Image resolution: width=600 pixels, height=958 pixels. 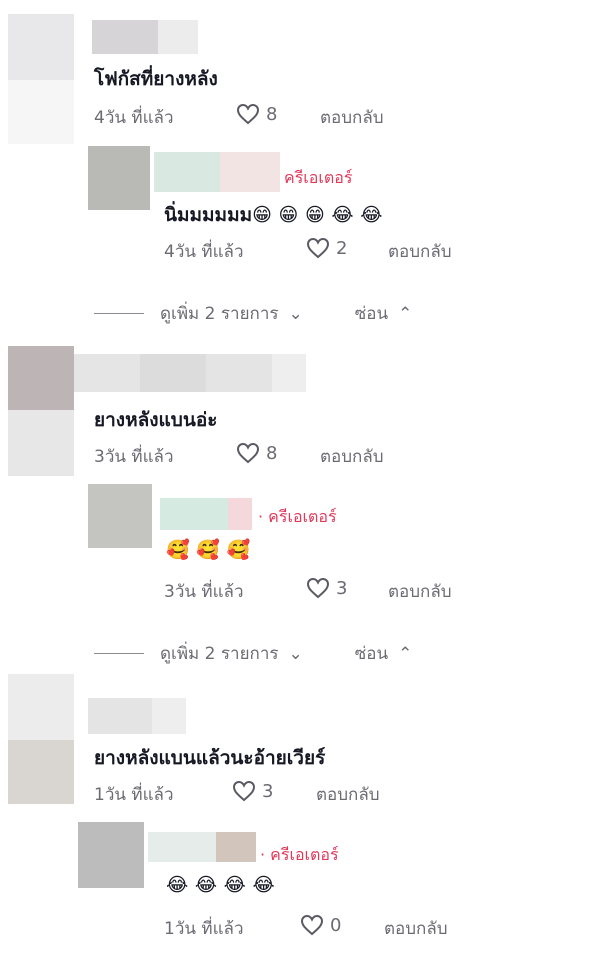 What do you see at coordinates (208, 550) in the screenshot?
I see `reply-text: 🥰 🥰 🥰` at bounding box center [208, 550].